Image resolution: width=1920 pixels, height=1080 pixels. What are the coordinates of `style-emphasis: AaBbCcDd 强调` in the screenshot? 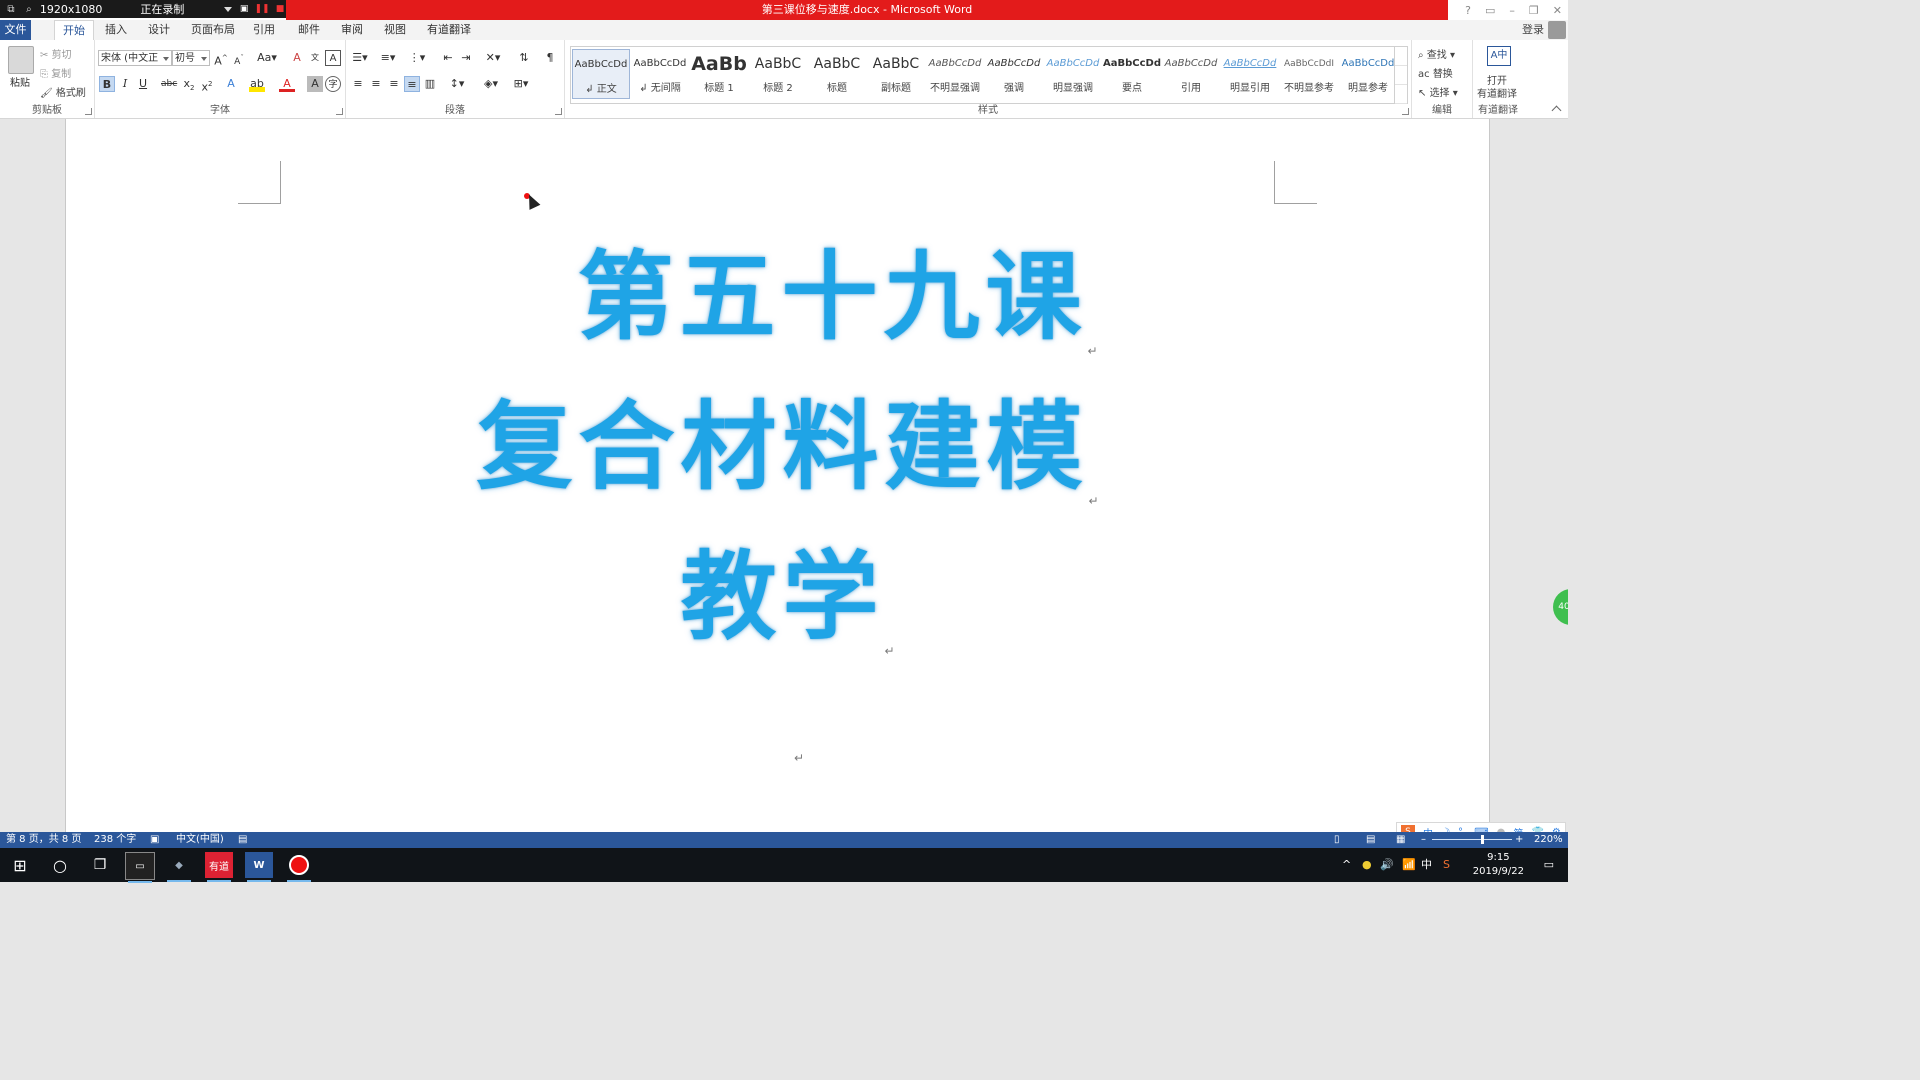 It's located at (1014, 74).